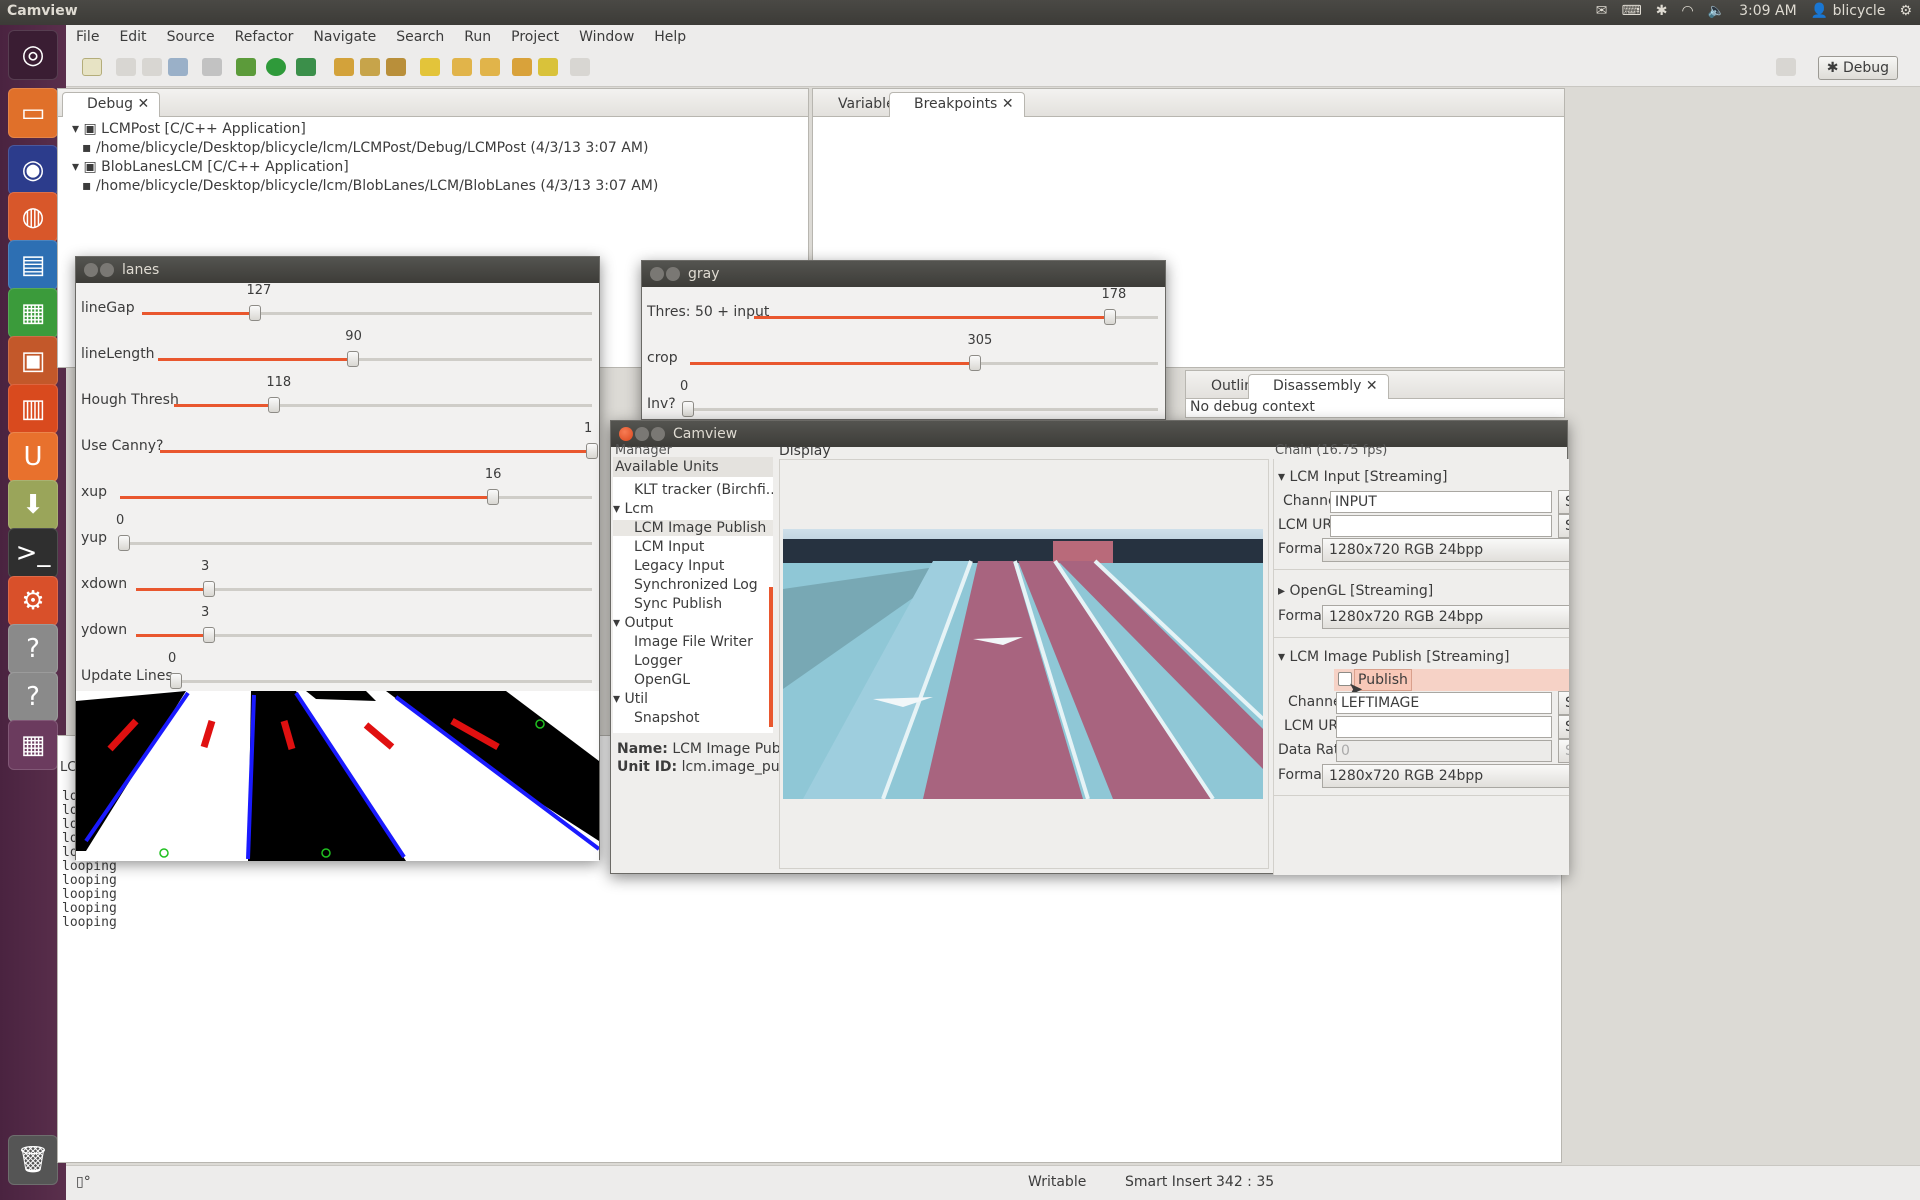 The image size is (1920, 1200). I want to click on lcm-input-channel-set-button: Se, so click(1563, 502).